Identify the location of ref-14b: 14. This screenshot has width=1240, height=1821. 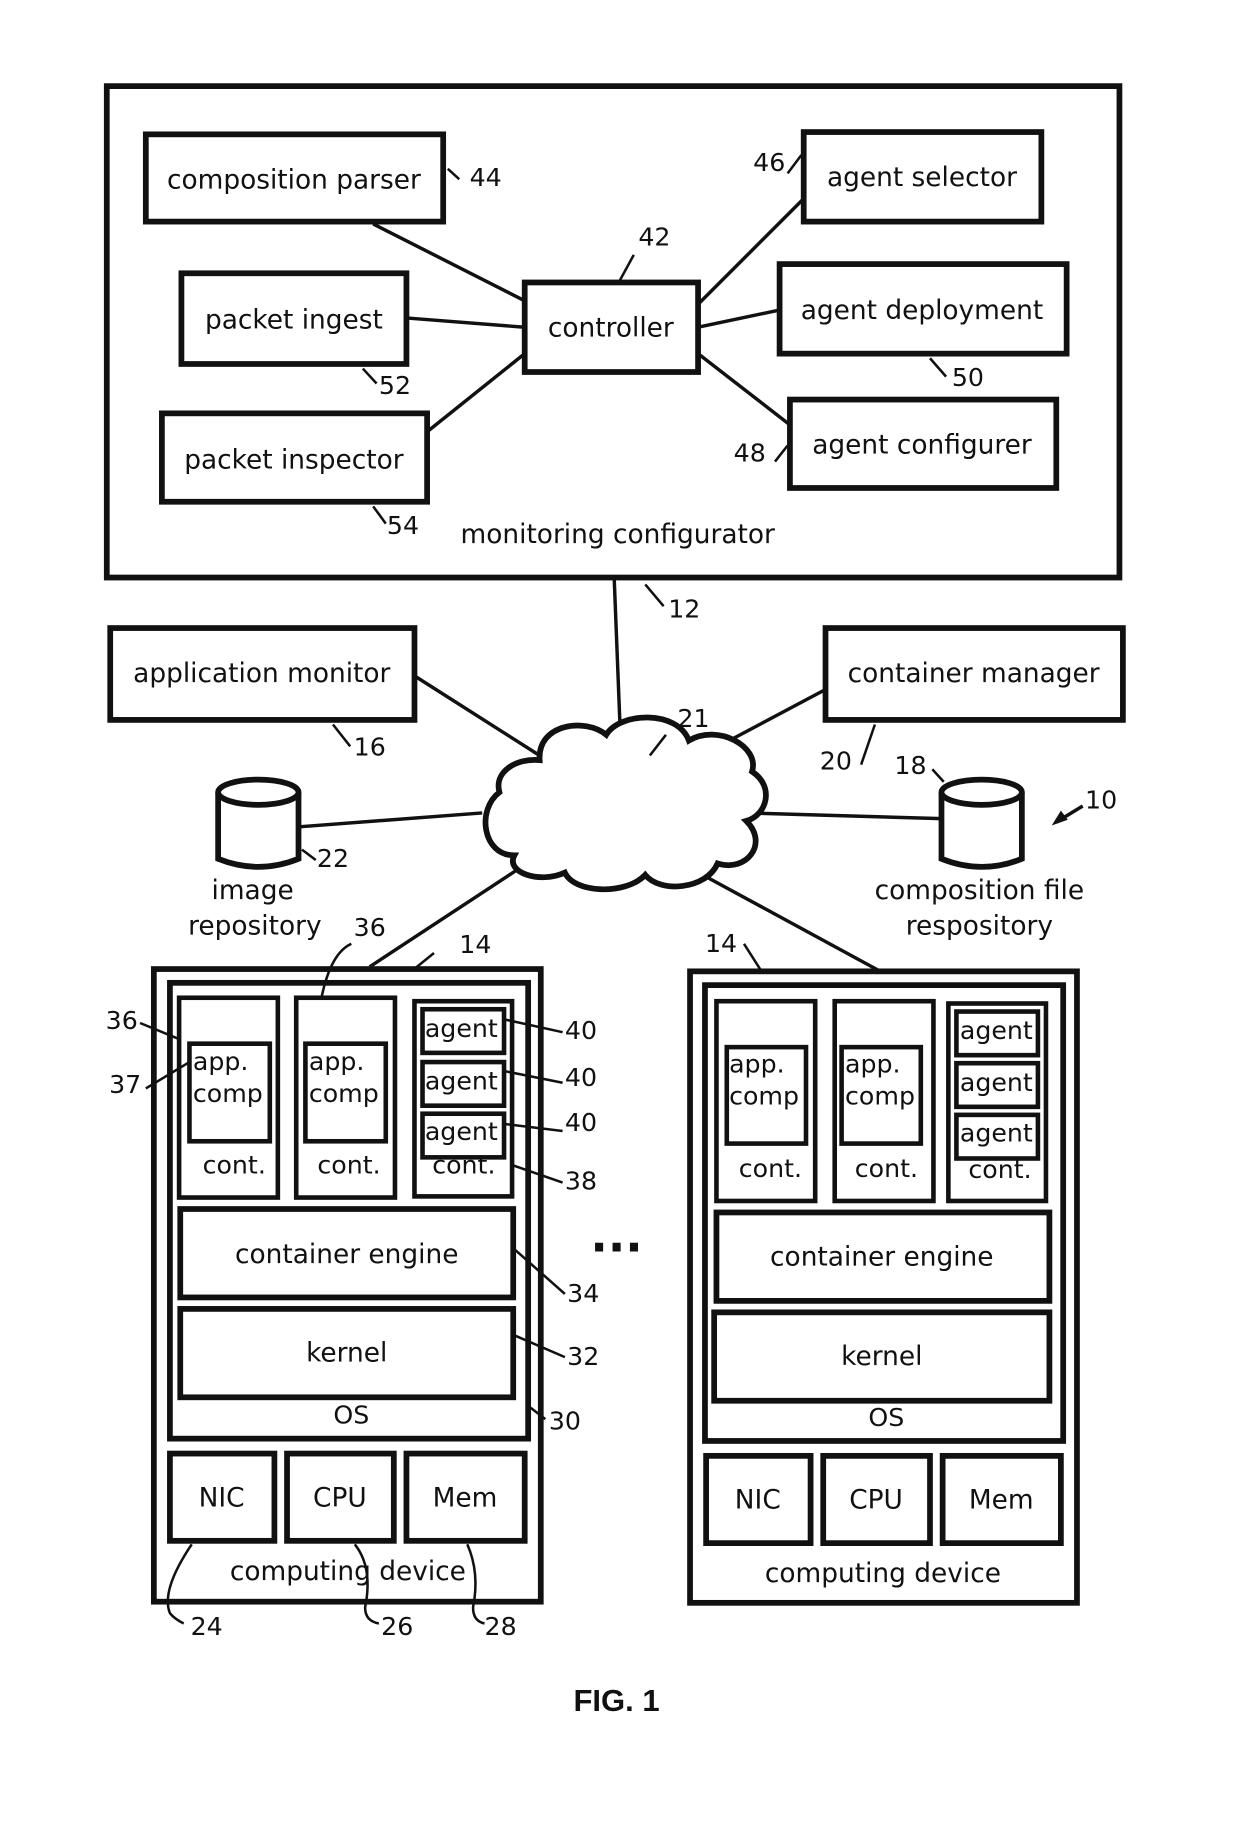
(721, 943).